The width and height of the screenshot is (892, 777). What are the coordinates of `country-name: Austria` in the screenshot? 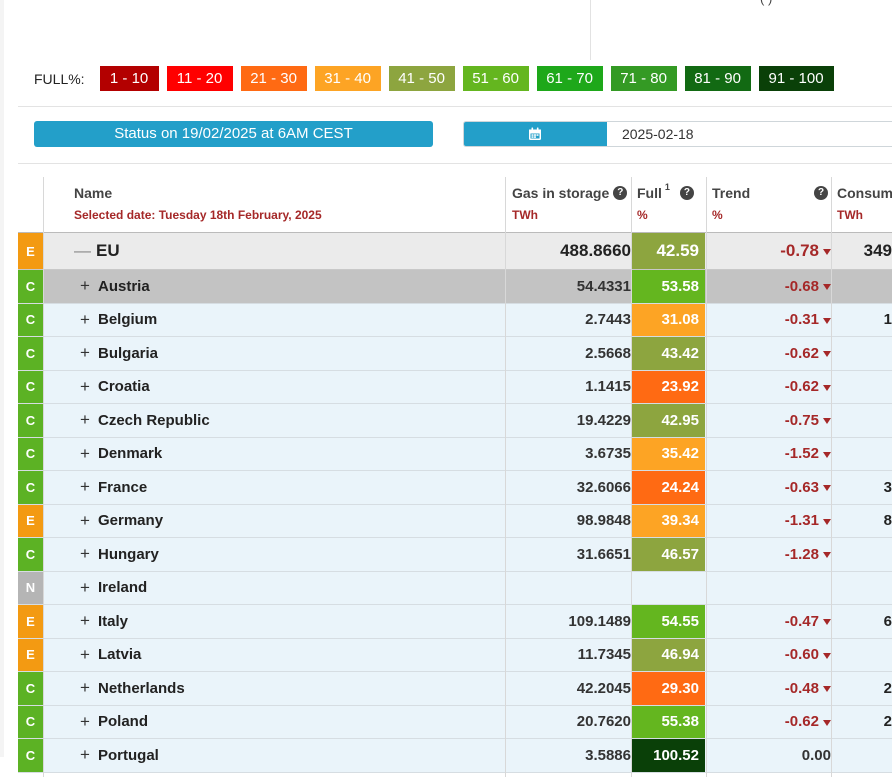 It's located at (124, 286).